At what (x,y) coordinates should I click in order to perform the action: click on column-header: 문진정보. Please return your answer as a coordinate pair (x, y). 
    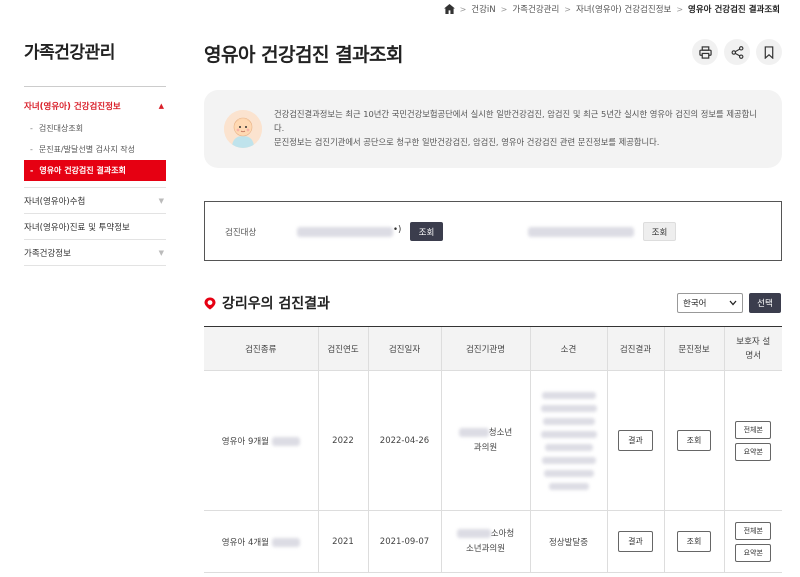
    Looking at the image, I should click on (693, 348).